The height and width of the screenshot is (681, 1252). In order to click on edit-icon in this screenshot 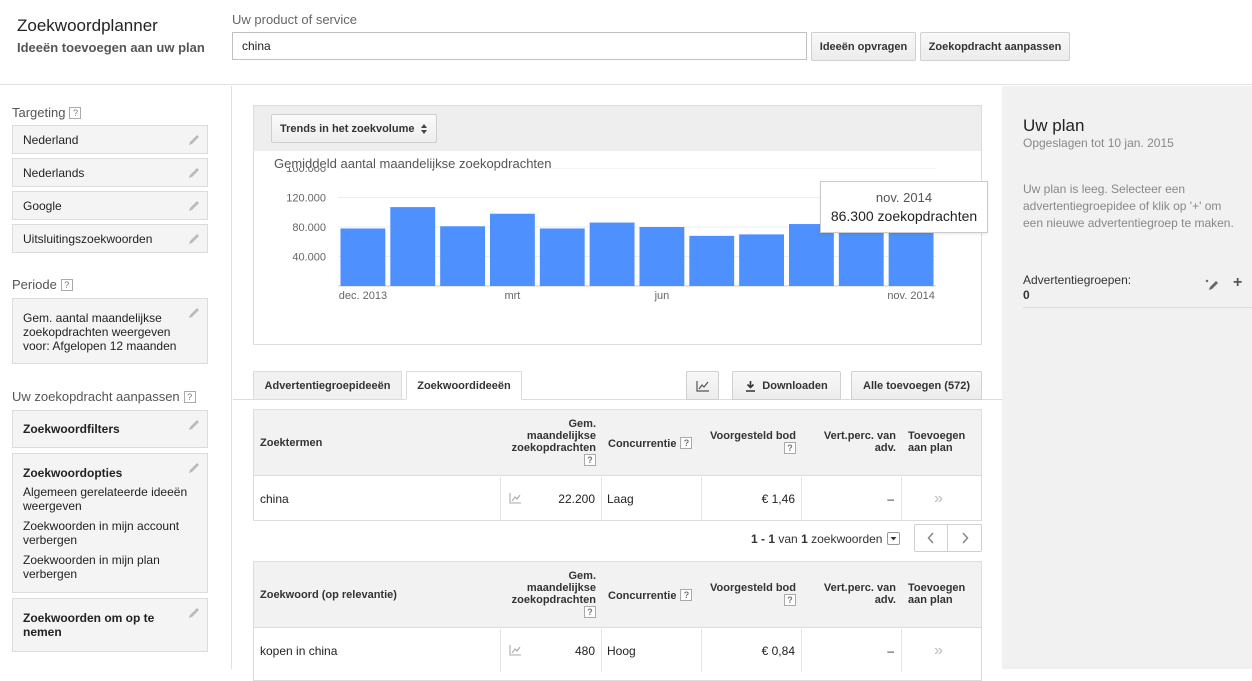, I will do `click(1213, 285)`.